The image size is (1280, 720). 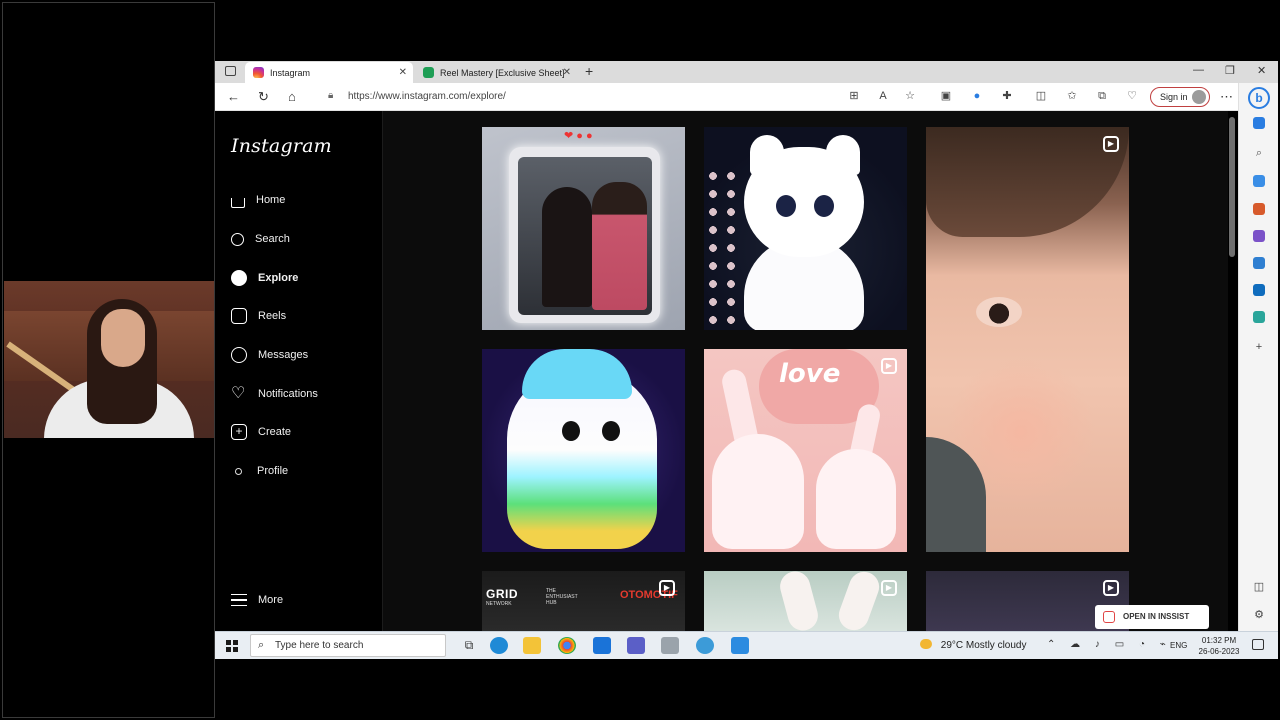 I want to click on extension-icon: ▣, so click(x=946, y=96).